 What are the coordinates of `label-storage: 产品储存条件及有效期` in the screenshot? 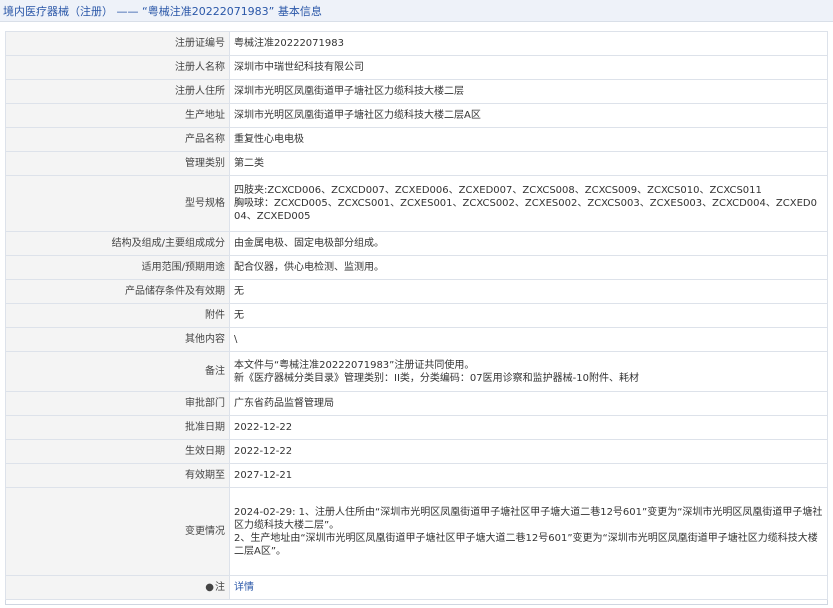 It's located at (117, 291).